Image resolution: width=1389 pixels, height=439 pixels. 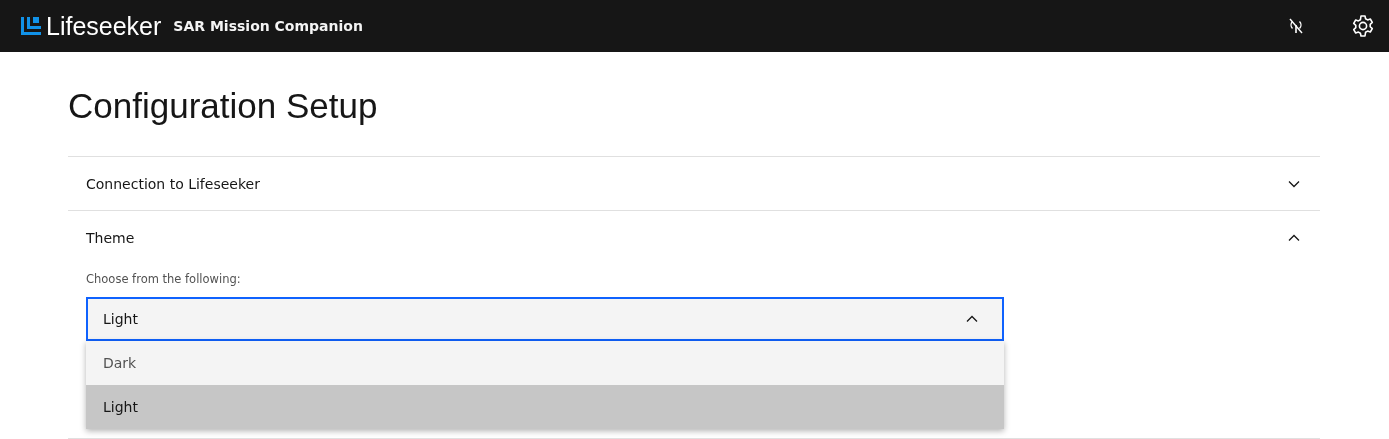 I want to click on accordion-header: Connection to Lifeseeker, so click(x=694, y=183).